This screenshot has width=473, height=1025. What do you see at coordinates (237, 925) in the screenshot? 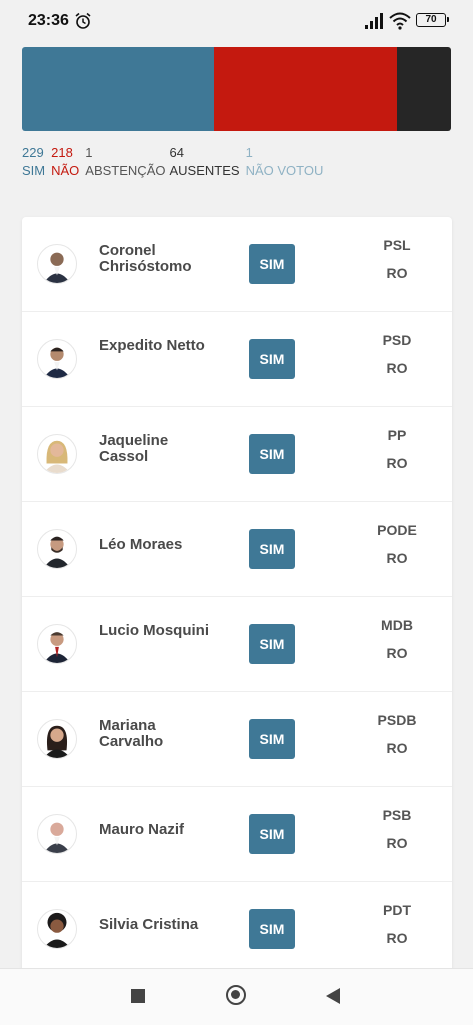
I see `member-row: Silvia Cristina SIM PDT RO` at bounding box center [237, 925].